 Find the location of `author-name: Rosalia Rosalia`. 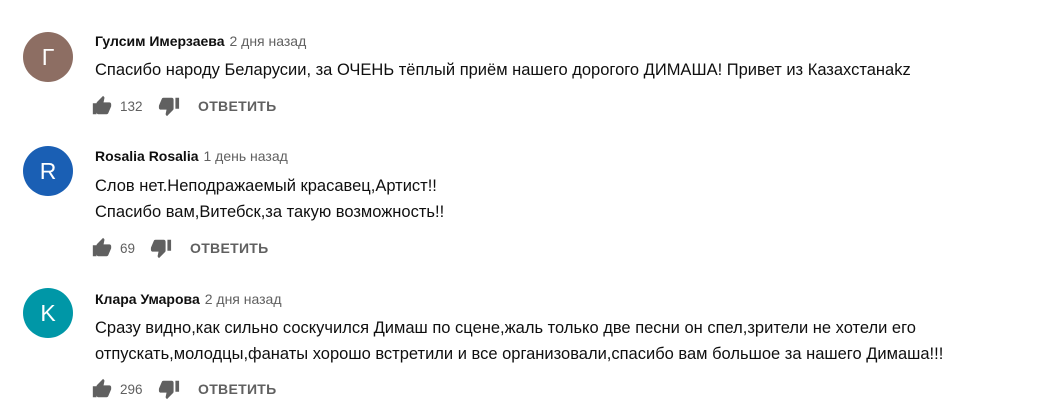

author-name: Rosalia Rosalia is located at coordinates (147, 156).